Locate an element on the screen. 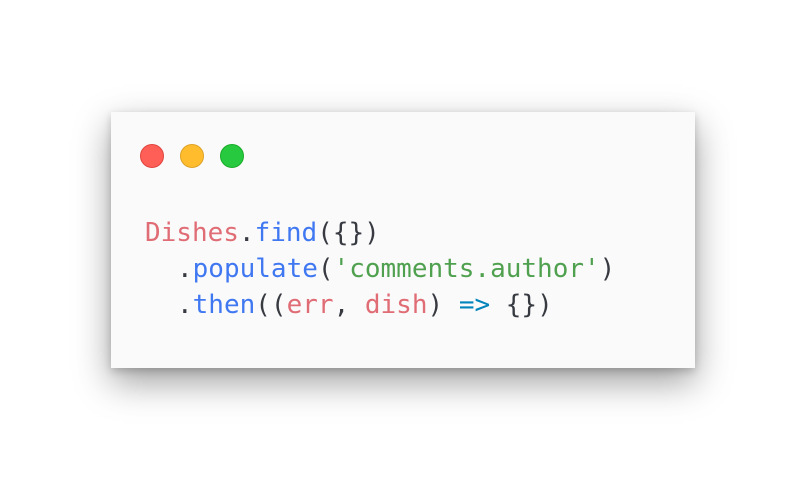 The height and width of the screenshot is (480, 806). code-line-1: Dishes.find({}) is located at coordinates (380, 233).